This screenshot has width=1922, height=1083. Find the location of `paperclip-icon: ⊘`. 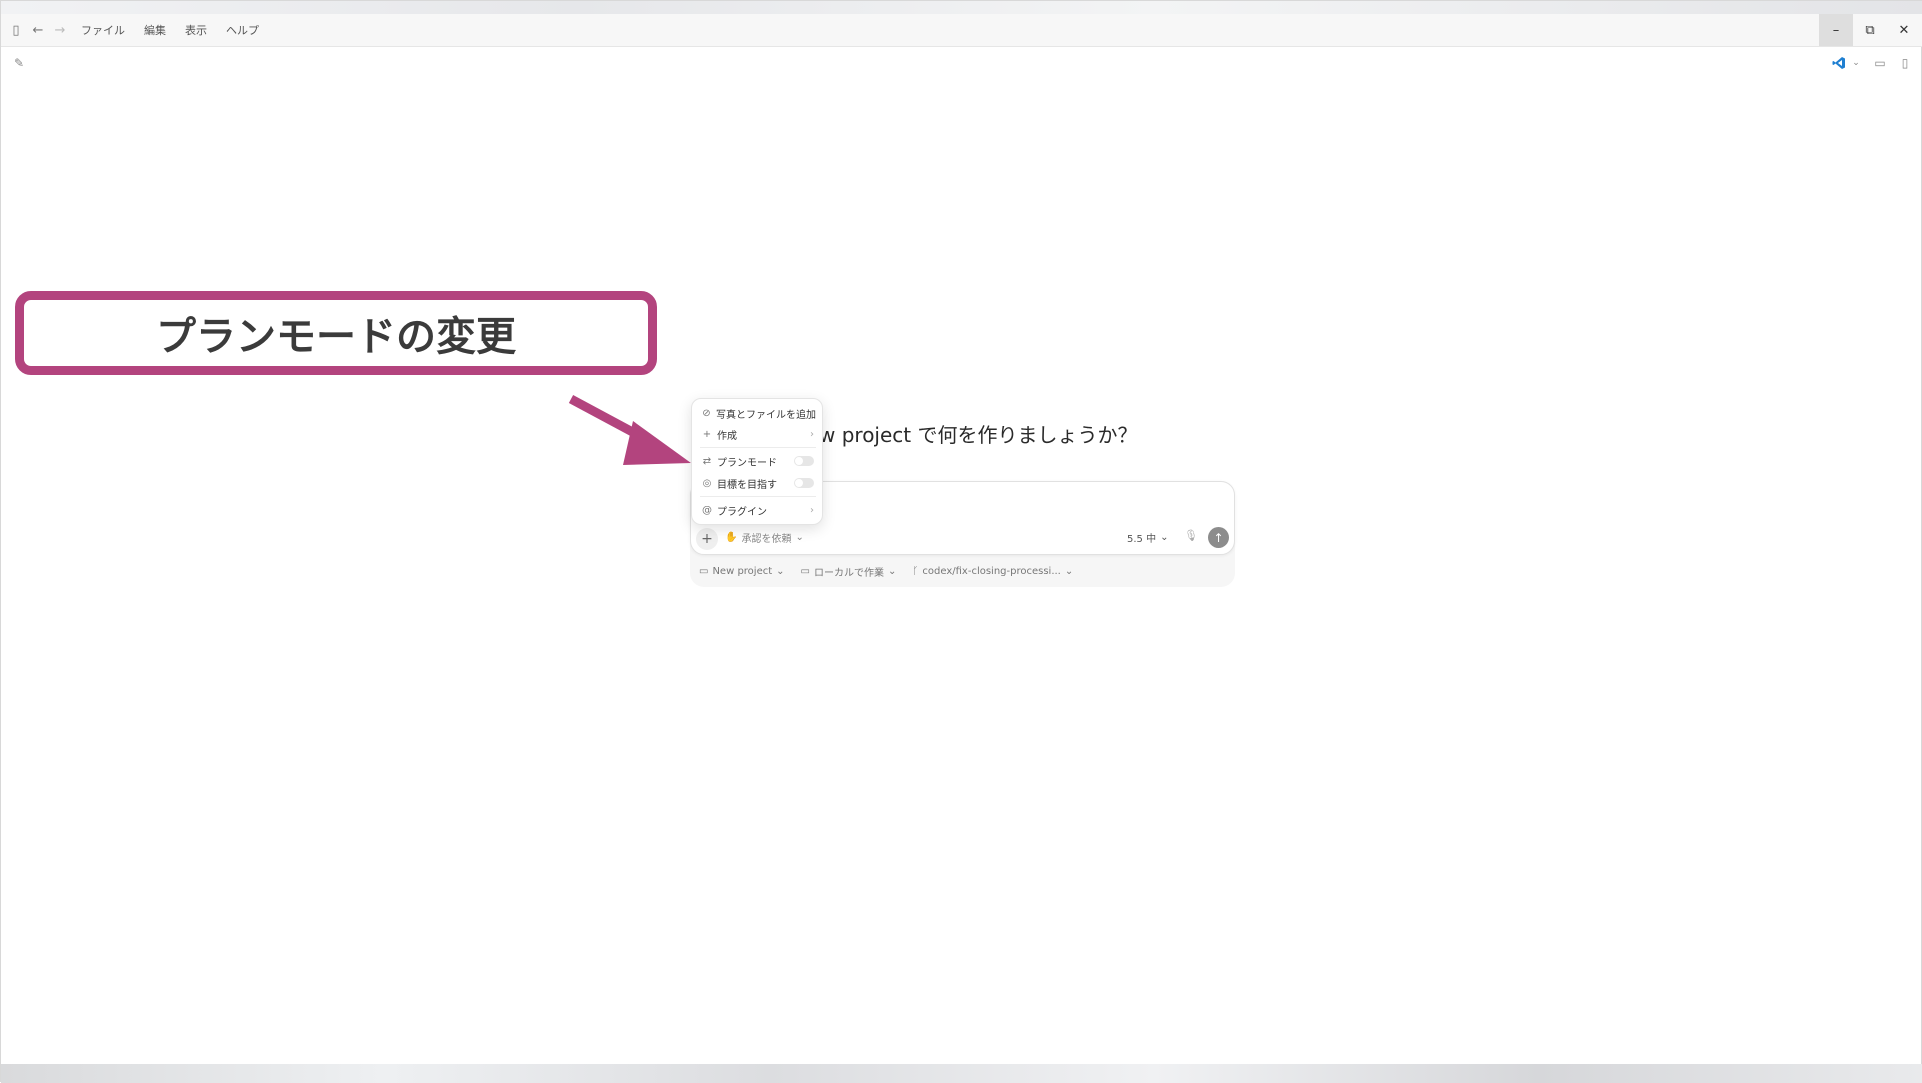

paperclip-icon: ⊘ is located at coordinates (706, 413).